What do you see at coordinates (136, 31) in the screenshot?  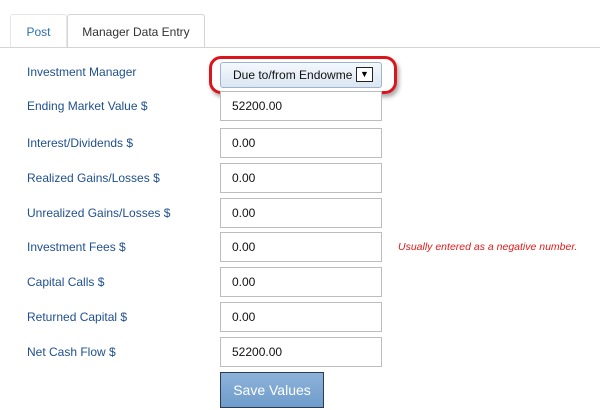 I see `tab-manager-data-entry: Manager Data Entry` at bounding box center [136, 31].